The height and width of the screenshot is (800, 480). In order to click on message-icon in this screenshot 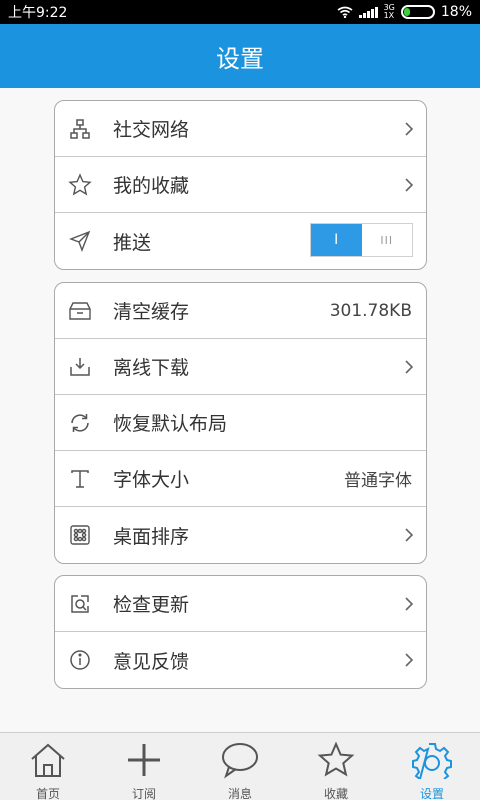, I will do `click(240, 762)`.